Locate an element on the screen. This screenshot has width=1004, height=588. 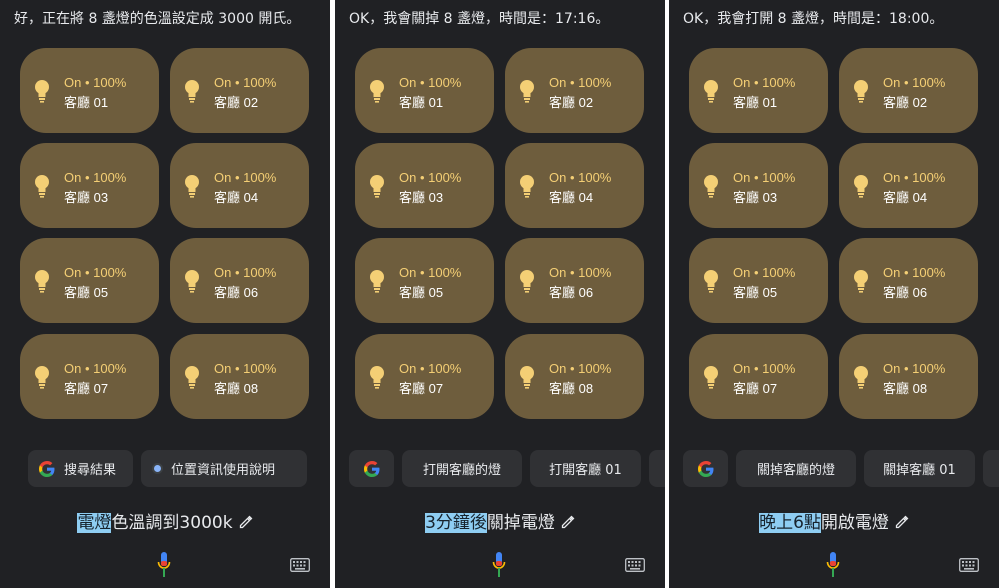
voice-query: 3分鐘後關掉電燈 is located at coordinates (500, 520).